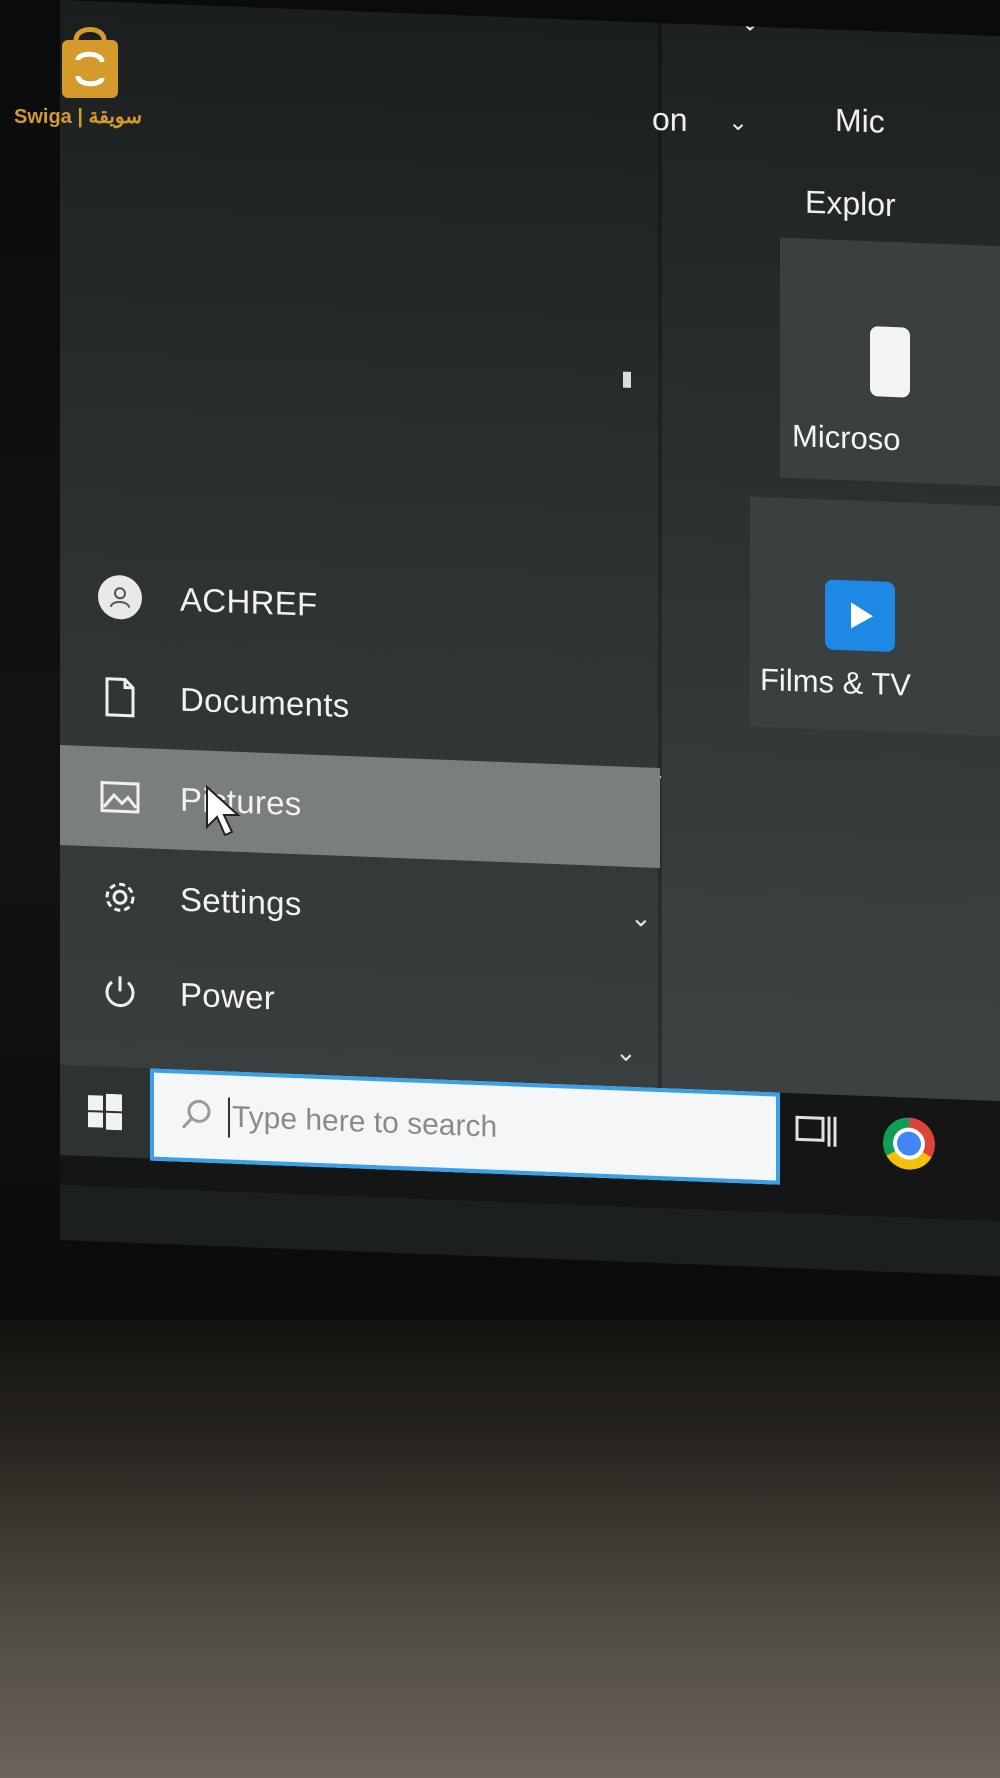  I want to click on document-icon, so click(120, 697).